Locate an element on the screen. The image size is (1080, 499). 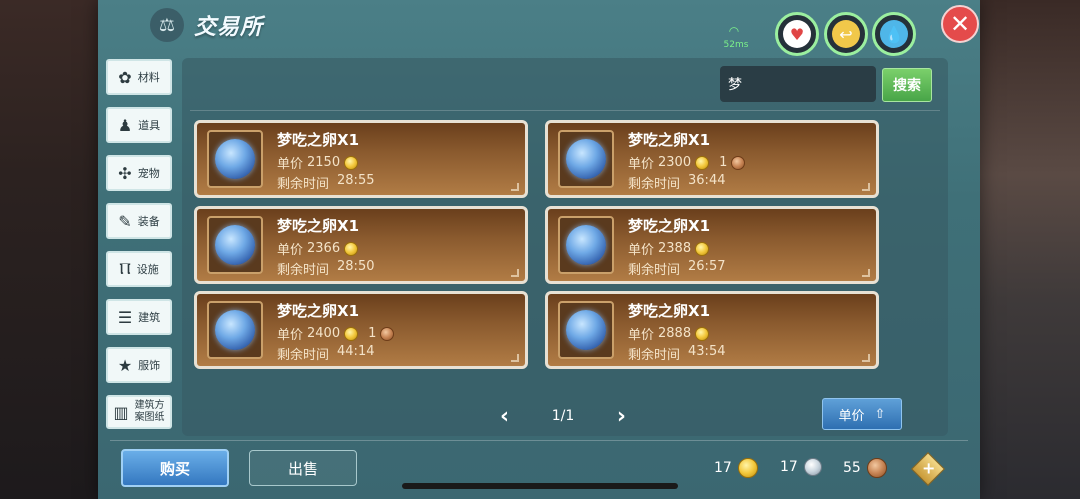
water-icon: 💧 is located at coordinates (894, 34).